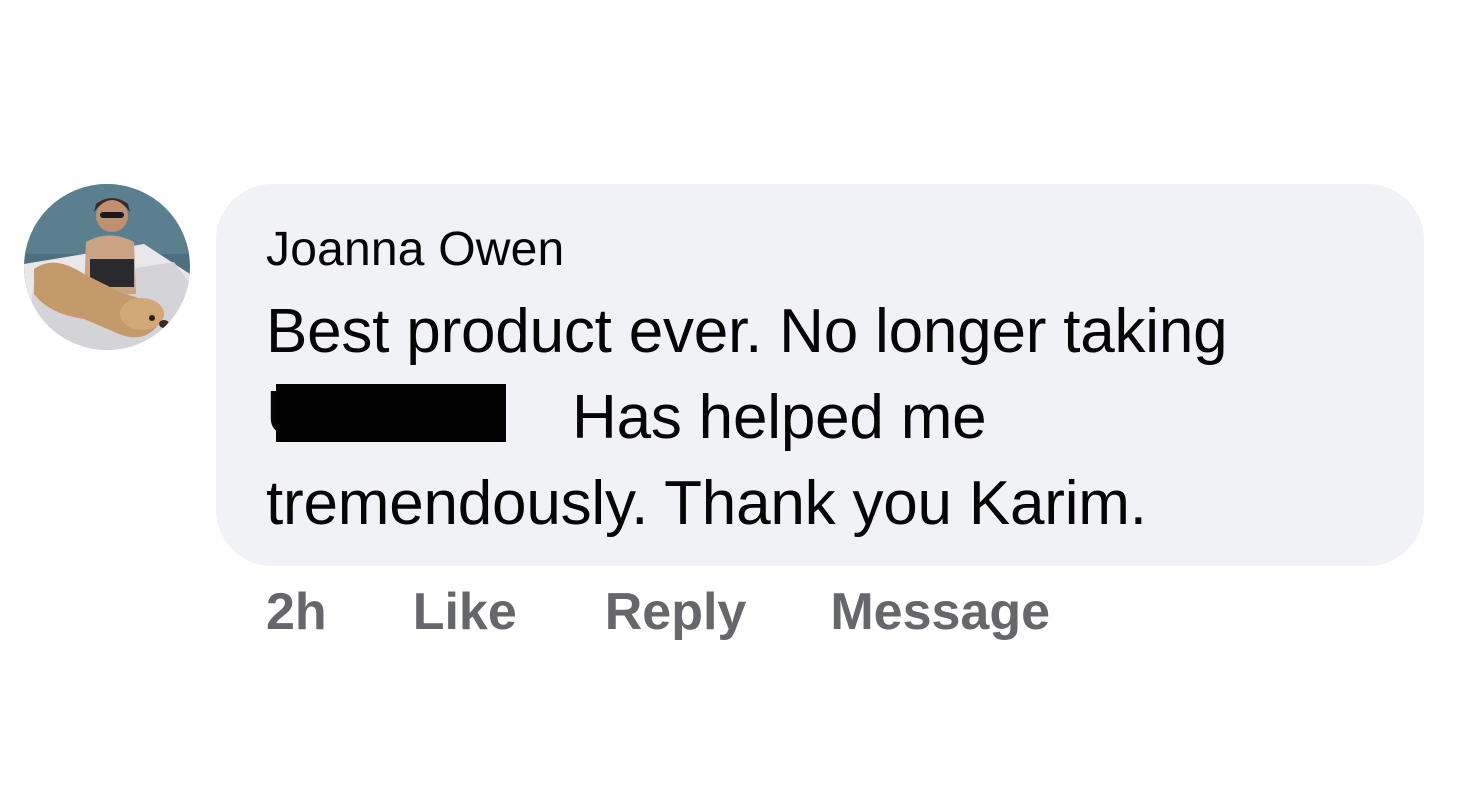  Describe the element at coordinates (747, 331) in the screenshot. I see `comment-text-line-1: Best product ever. No longer taking` at that location.